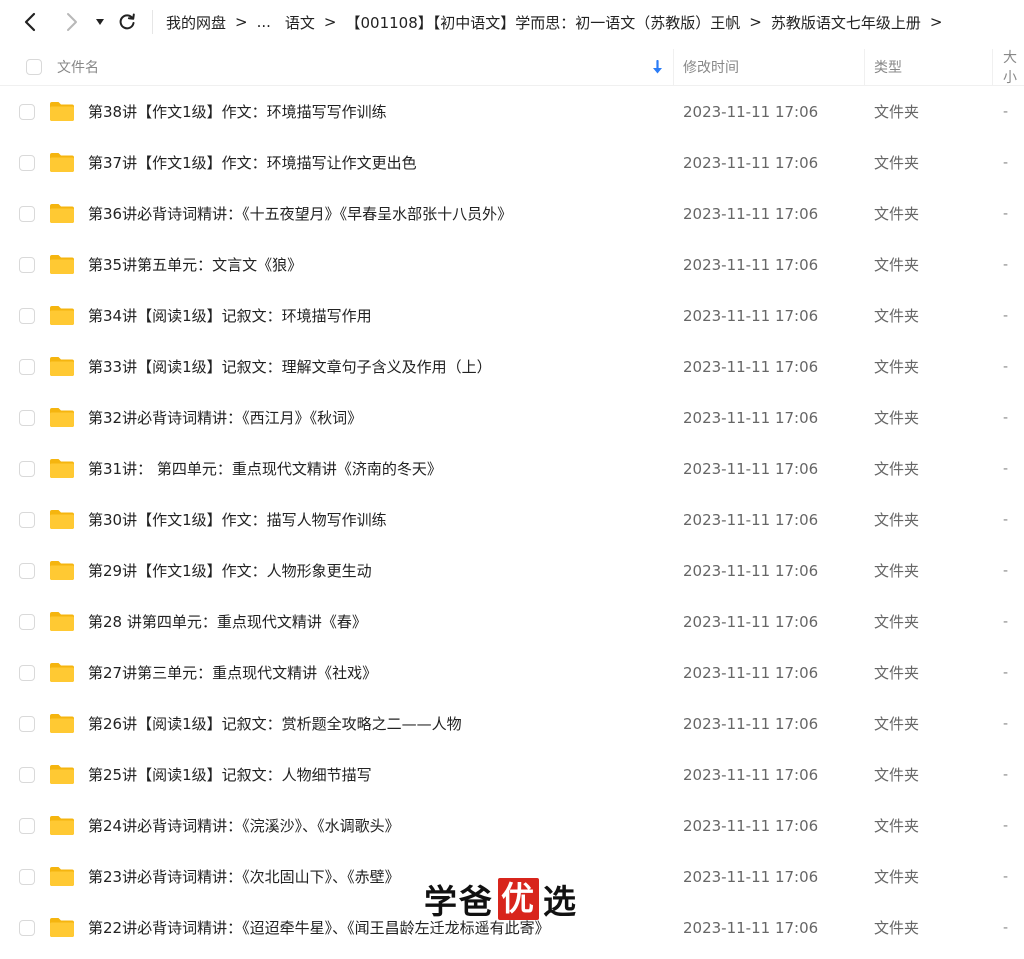  I want to click on file-name: 第32讲必背诗词精讲：《西江月》《秋词》, so click(225, 418).